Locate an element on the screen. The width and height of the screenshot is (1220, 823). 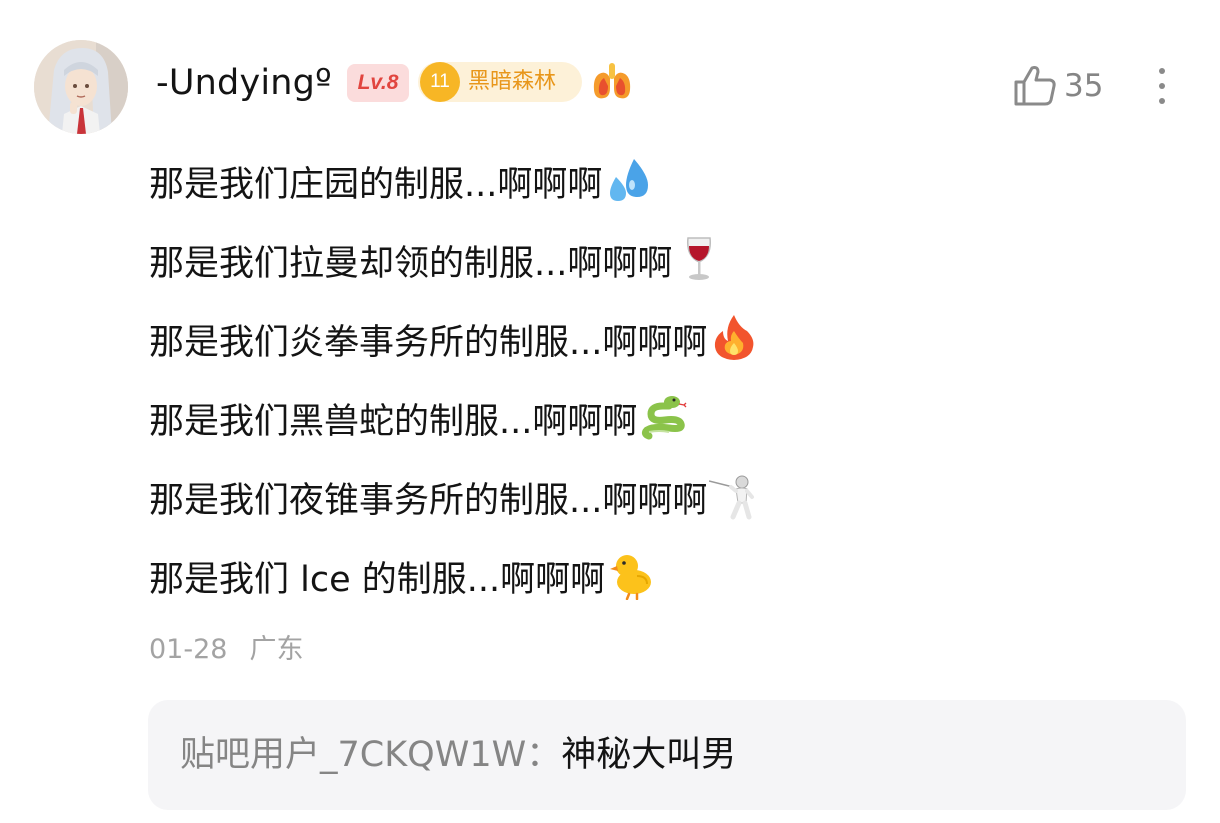
comment-meta: 01-28 广东 is located at coordinates (226, 650).